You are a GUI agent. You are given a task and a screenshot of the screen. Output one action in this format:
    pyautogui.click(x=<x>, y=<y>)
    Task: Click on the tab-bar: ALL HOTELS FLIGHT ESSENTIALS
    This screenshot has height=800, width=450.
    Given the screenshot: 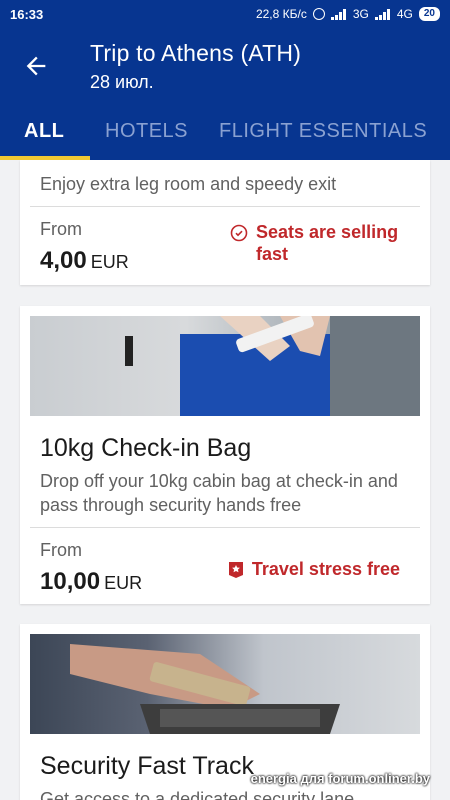 What is the action you would take?
    pyautogui.click(x=225, y=138)
    